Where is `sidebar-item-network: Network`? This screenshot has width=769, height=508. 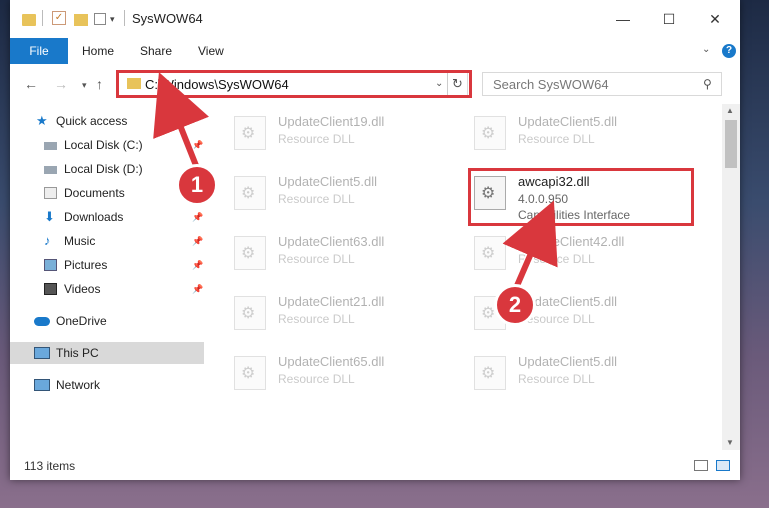 sidebar-item-network: Network is located at coordinates (107, 385).